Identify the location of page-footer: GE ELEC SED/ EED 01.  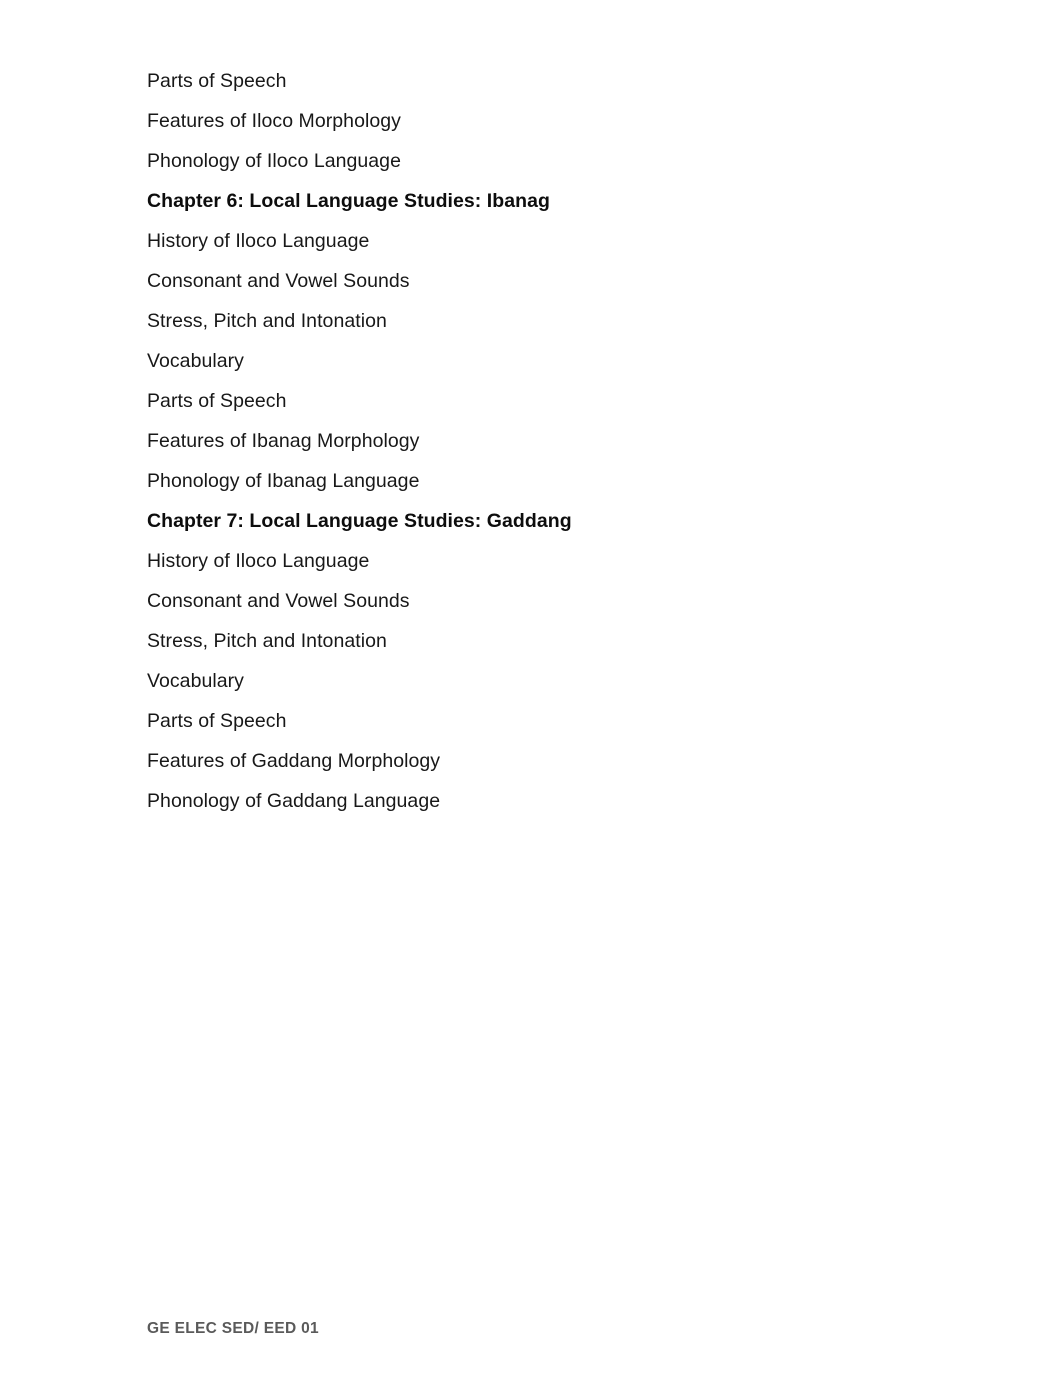
(547, 1329).